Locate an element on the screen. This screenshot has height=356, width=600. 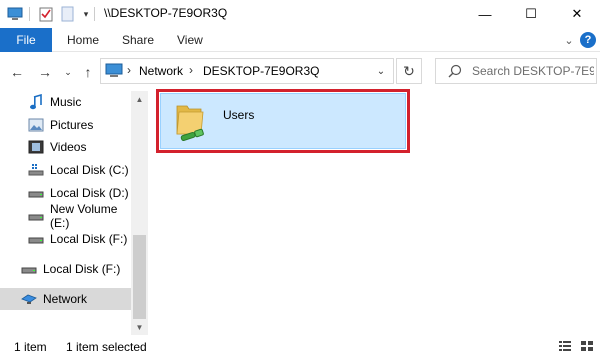
item-count: 1 item is located at coordinates (30, 347).